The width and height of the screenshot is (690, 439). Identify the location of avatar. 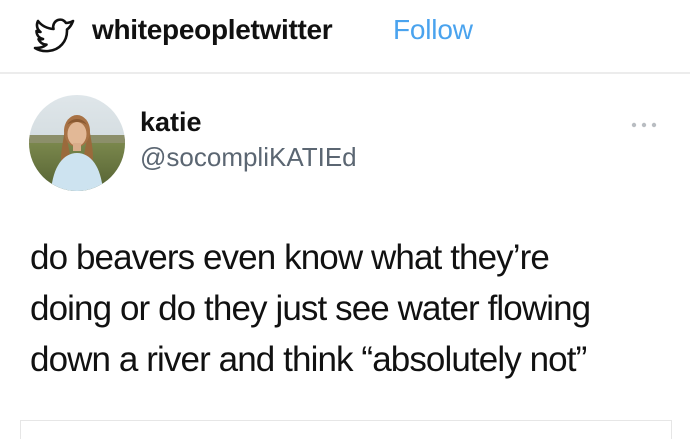
(77, 143).